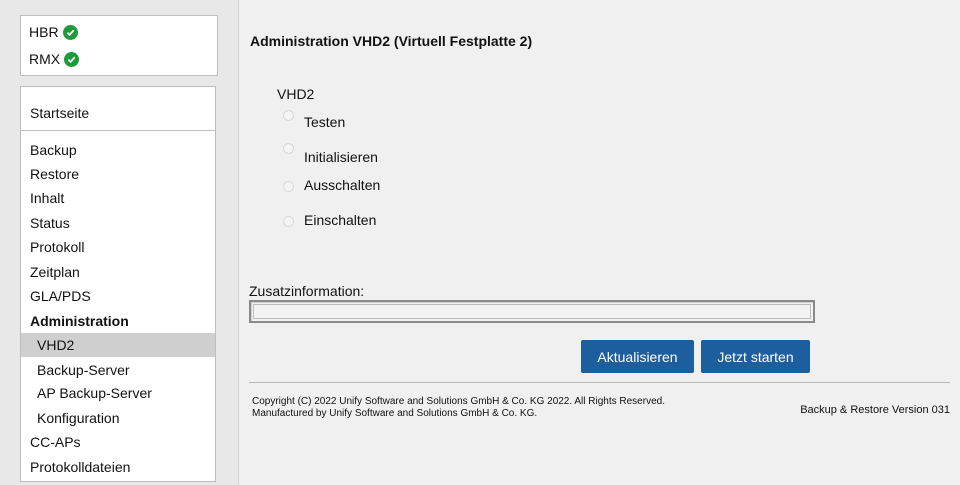 The image size is (960, 485). I want to click on option-label: Einschalten, so click(340, 220).